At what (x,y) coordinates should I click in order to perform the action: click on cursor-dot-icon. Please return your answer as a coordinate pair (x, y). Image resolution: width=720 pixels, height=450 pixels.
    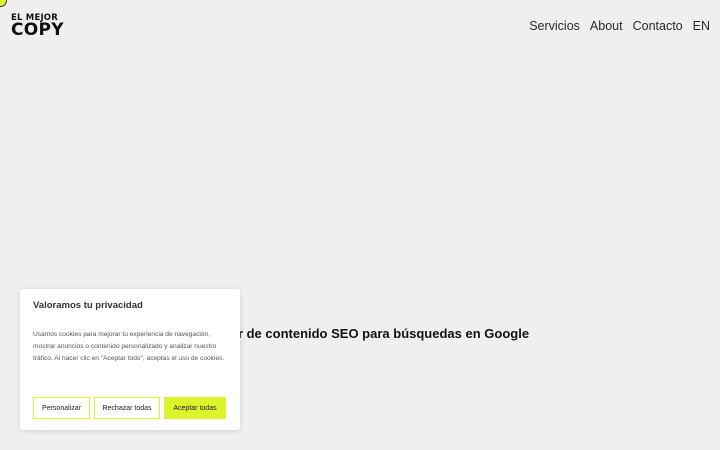
    Looking at the image, I should click on (3, 3).